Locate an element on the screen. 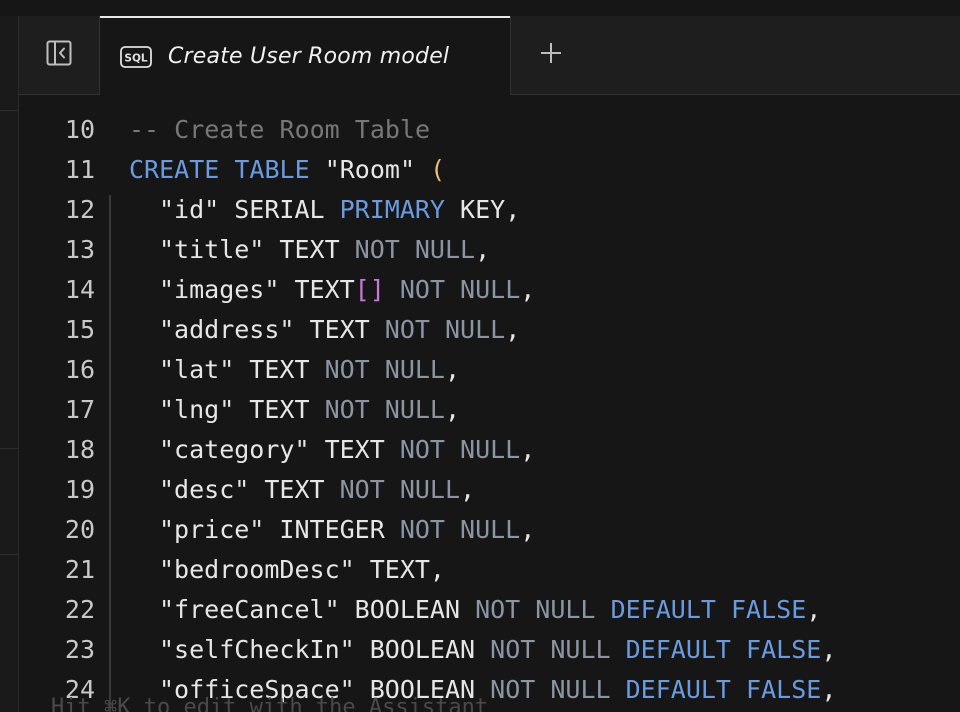 The image size is (960, 712). token-text: "lat" TEXT is located at coordinates (242, 369).